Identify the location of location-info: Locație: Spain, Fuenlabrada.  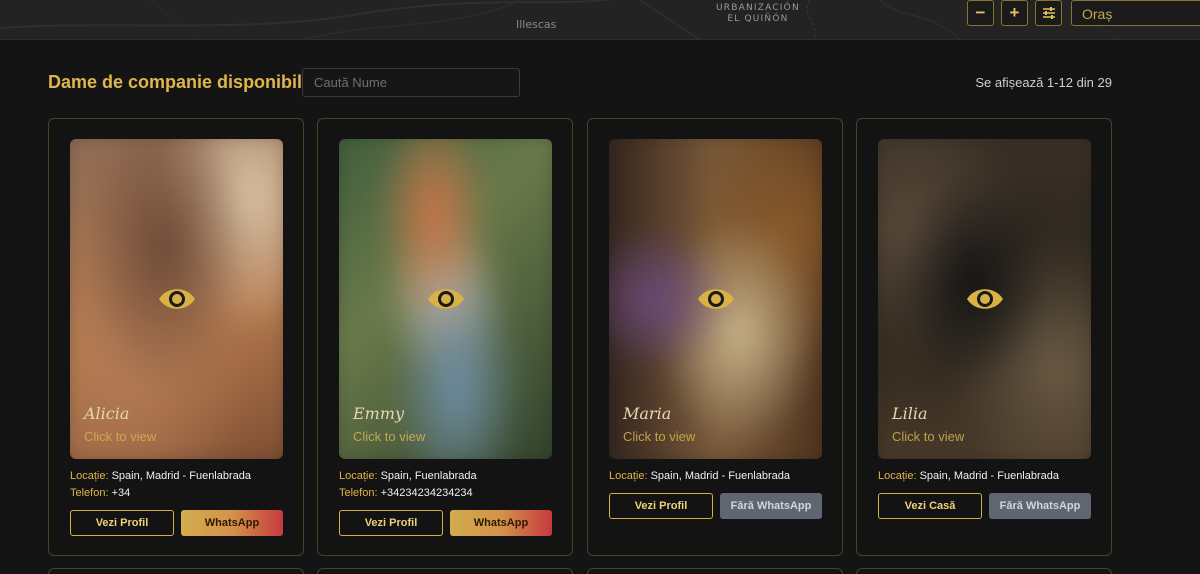
(408, 476).